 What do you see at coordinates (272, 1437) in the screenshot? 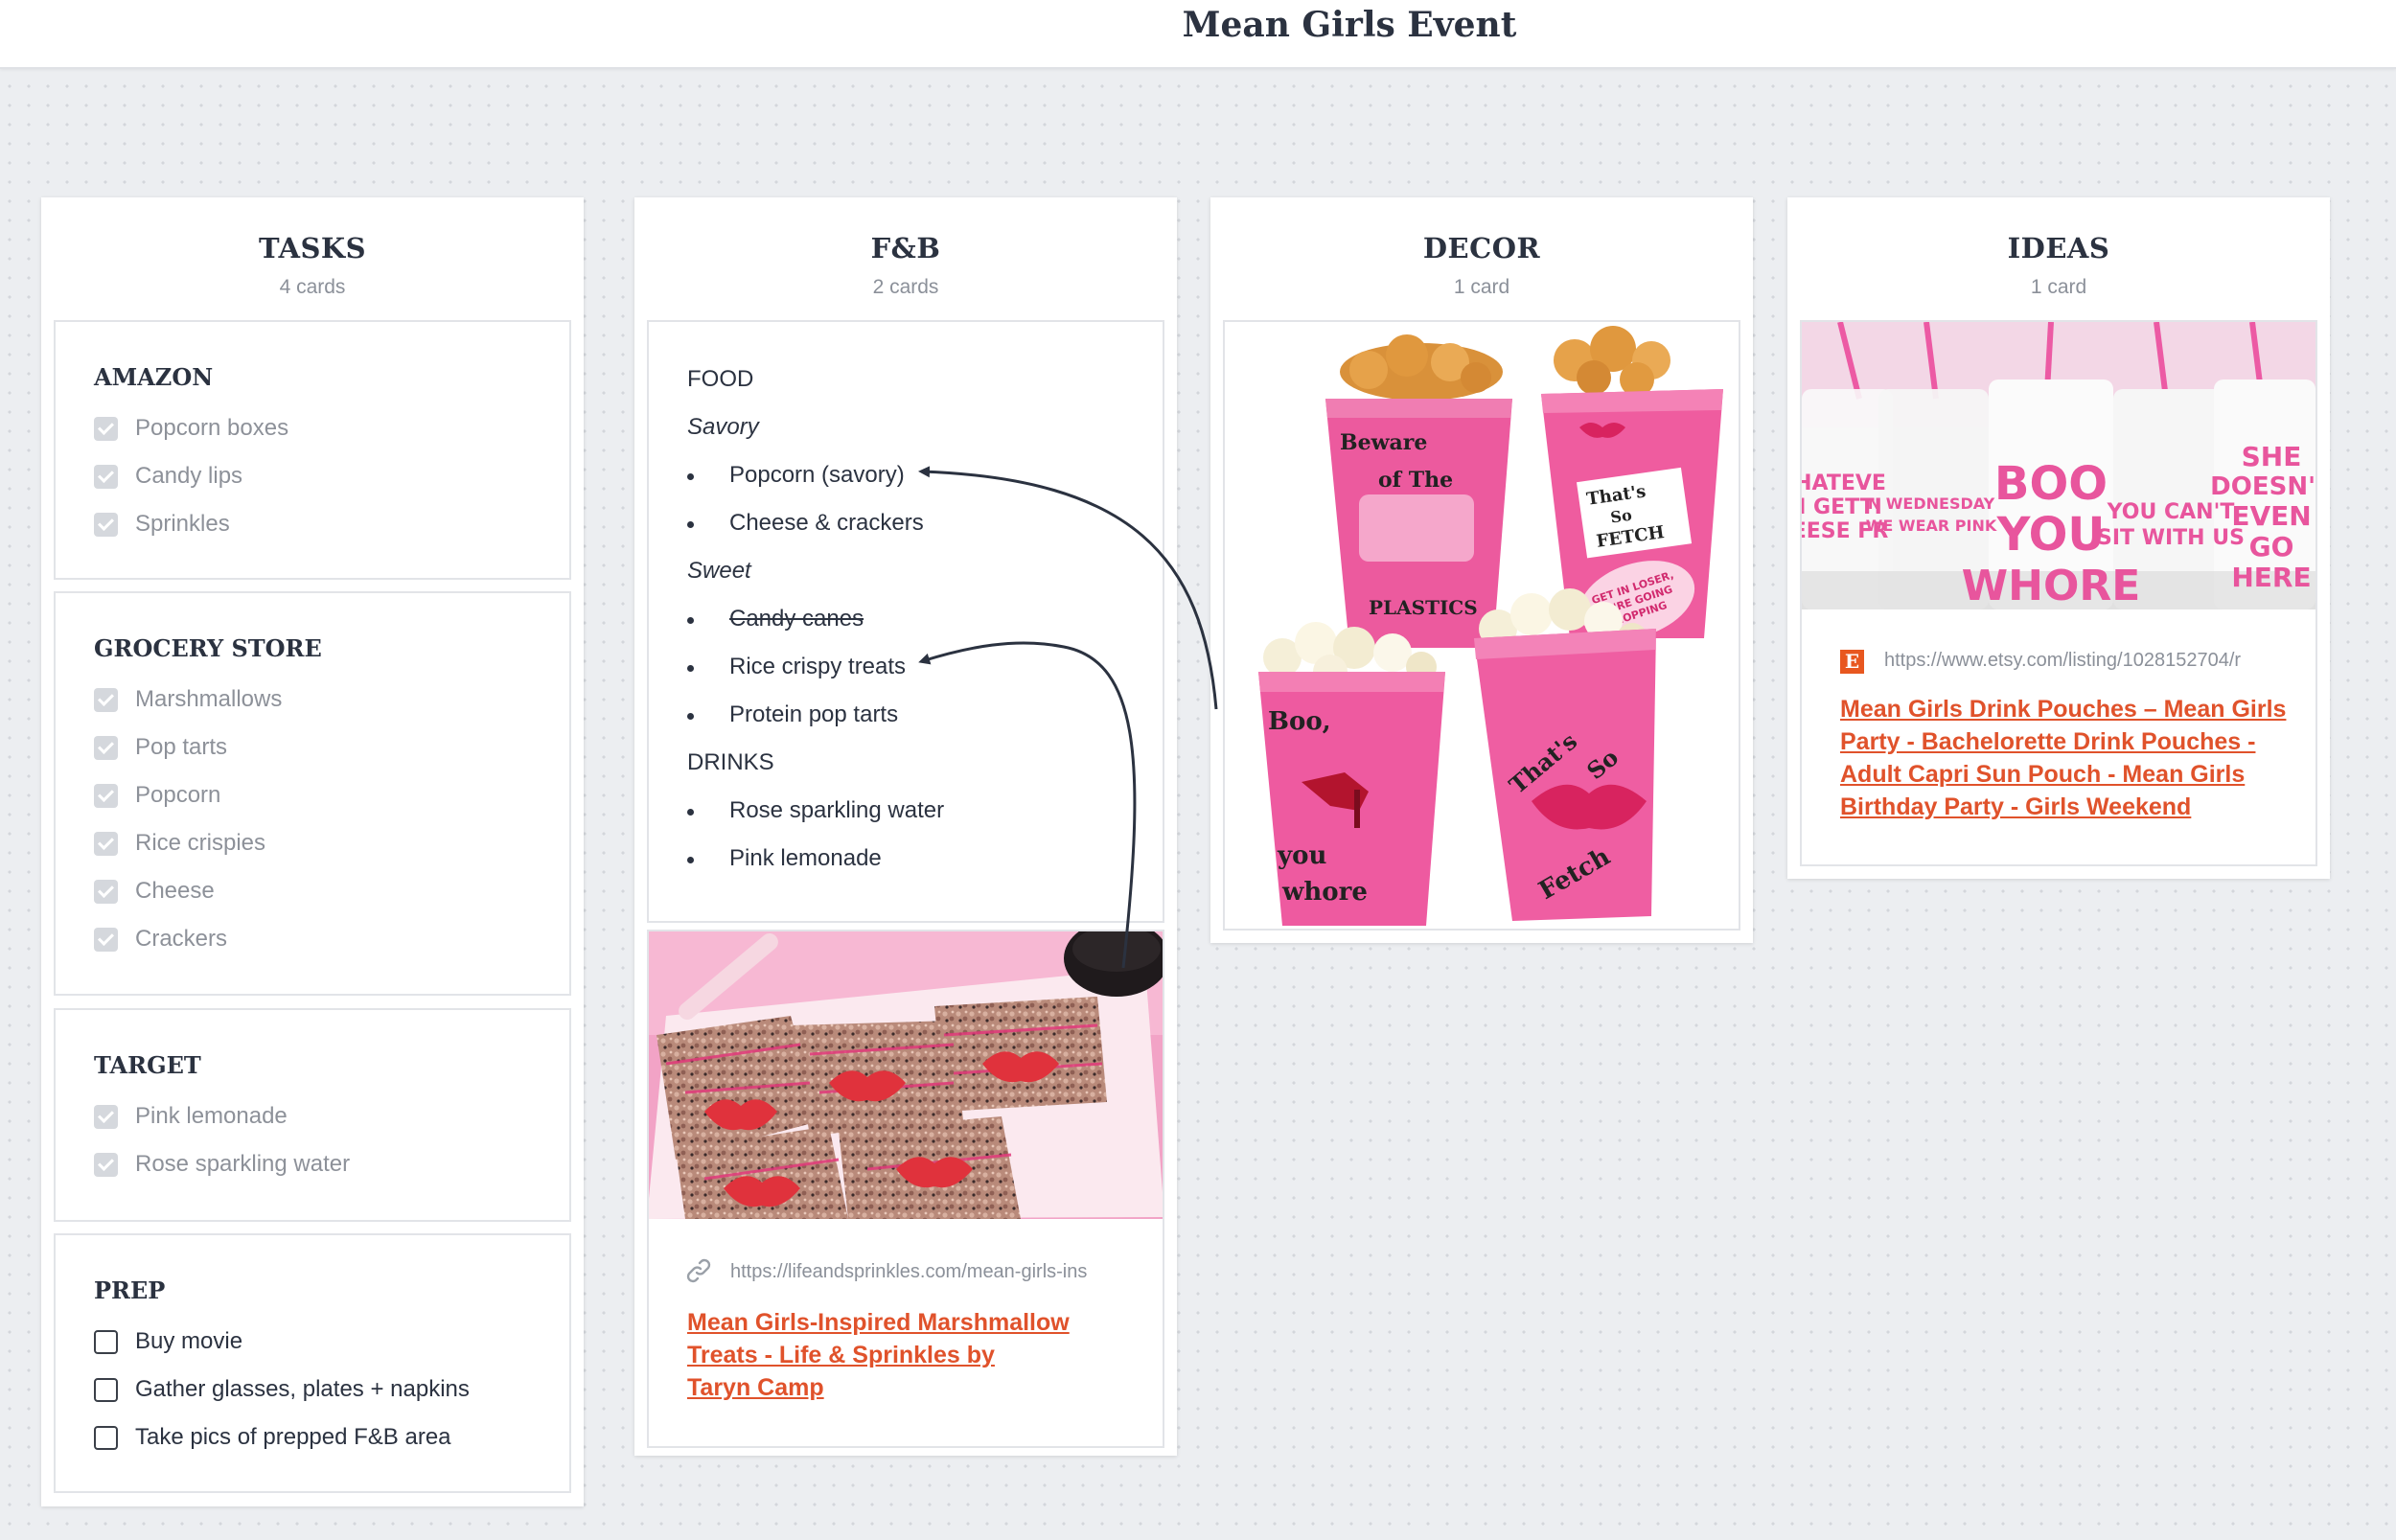
I see `checklist-item: Take pics of prepped F&B area` at bounding box center [272, 1437].